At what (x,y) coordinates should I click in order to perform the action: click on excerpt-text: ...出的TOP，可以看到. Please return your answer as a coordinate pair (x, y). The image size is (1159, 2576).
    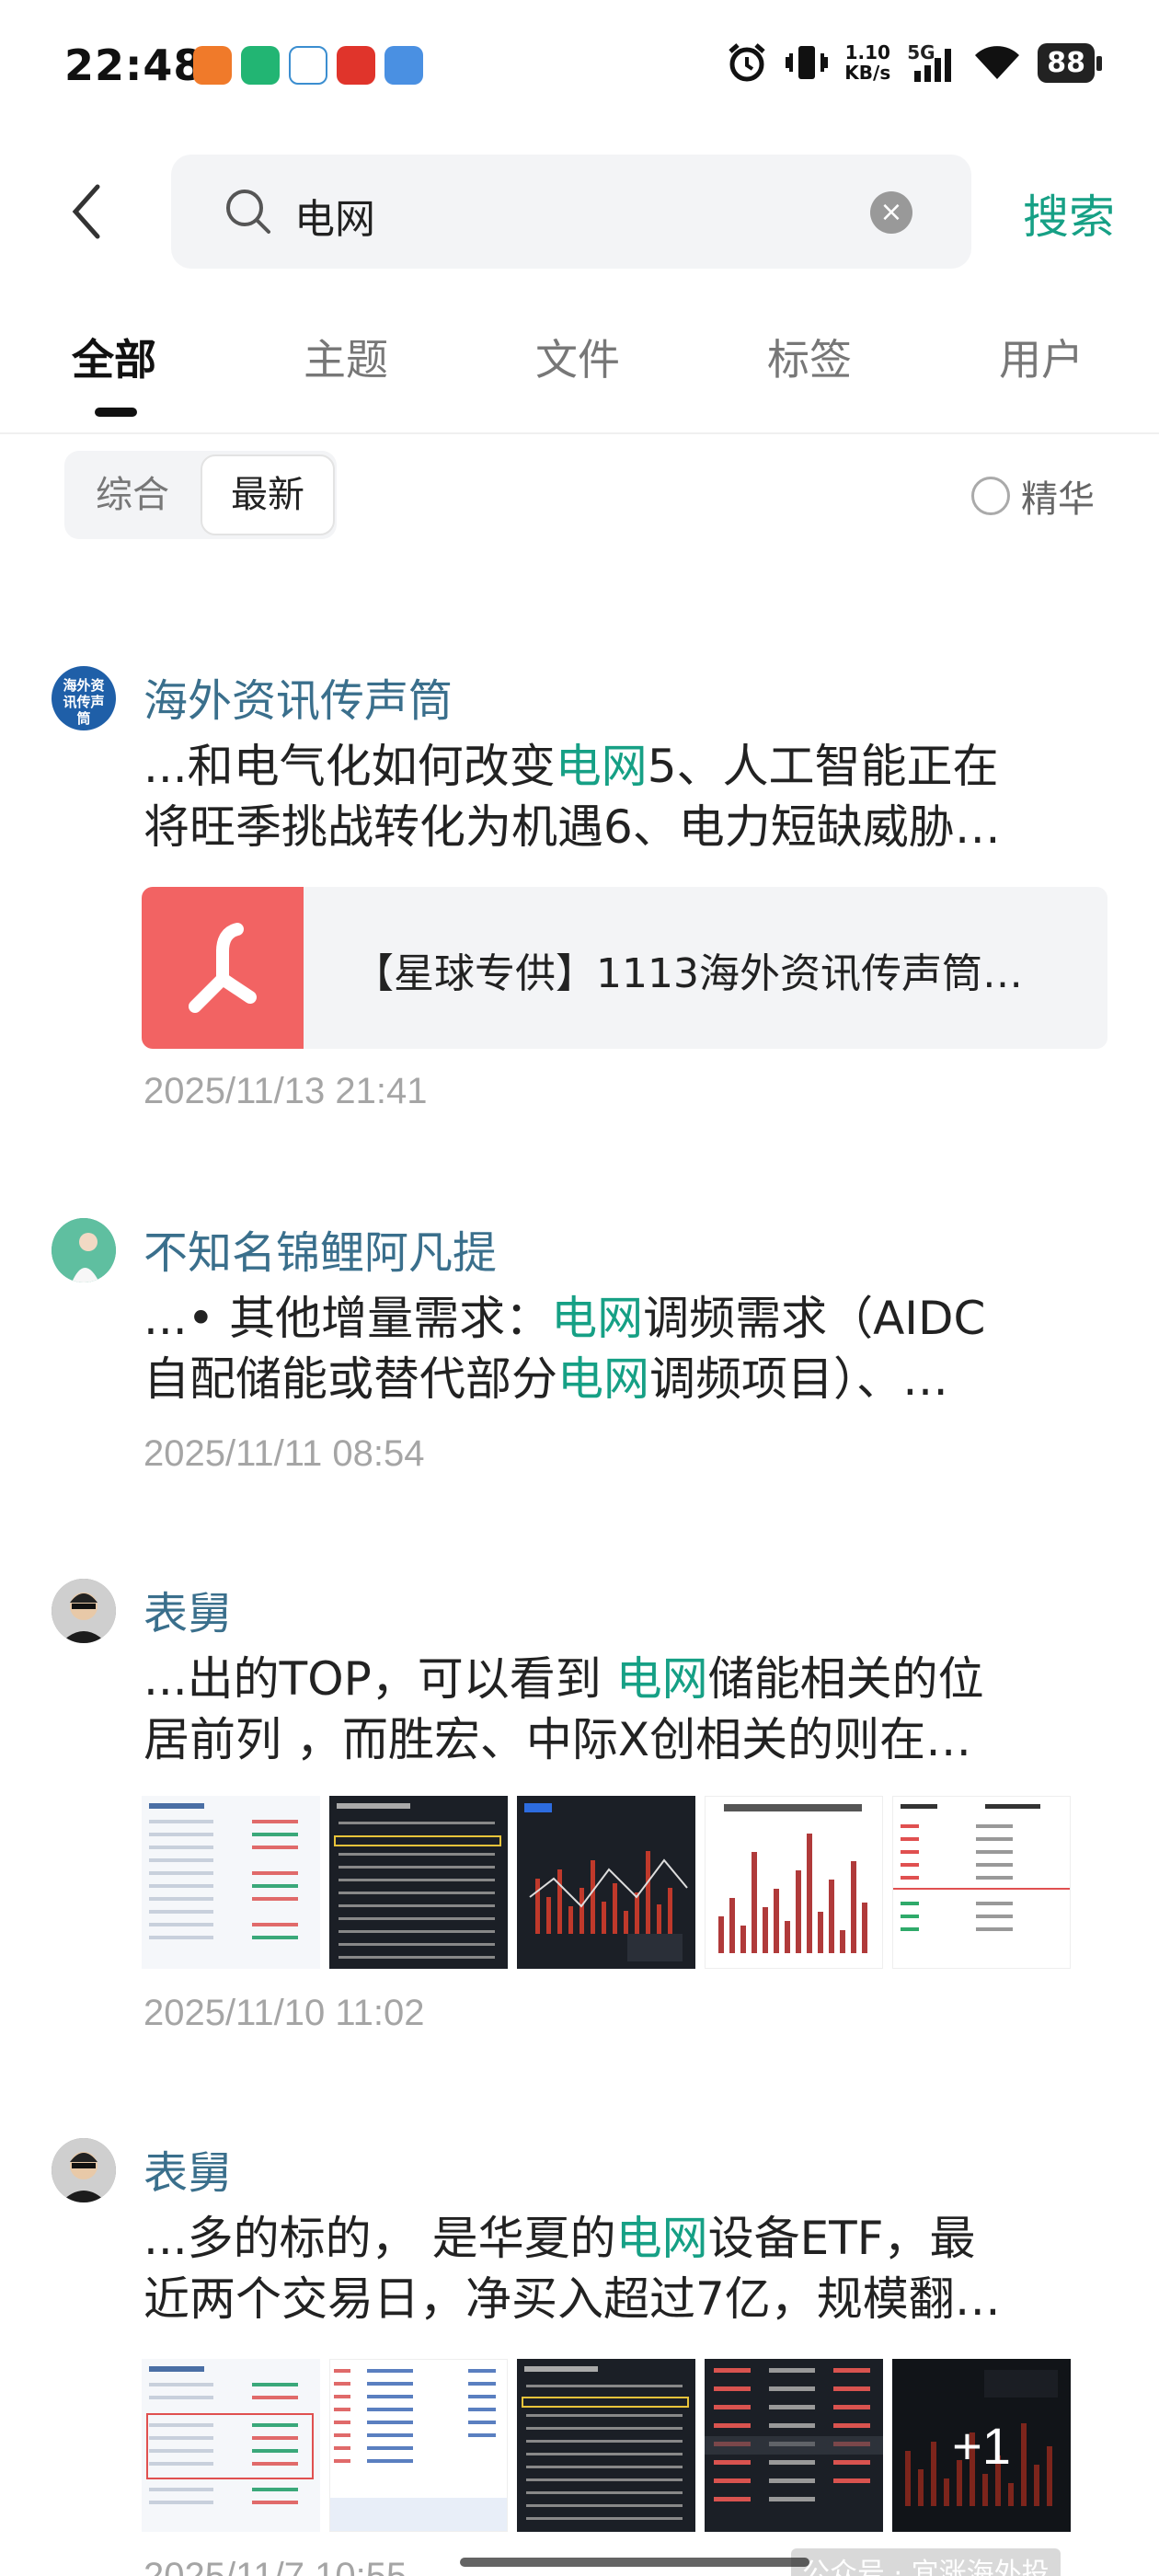
    Looking at the image, I should click on (379, 1679).